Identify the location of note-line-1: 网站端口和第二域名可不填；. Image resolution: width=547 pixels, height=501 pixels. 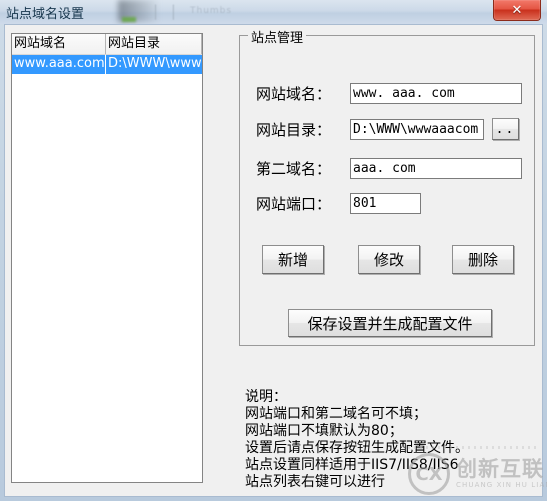
(336, 414).